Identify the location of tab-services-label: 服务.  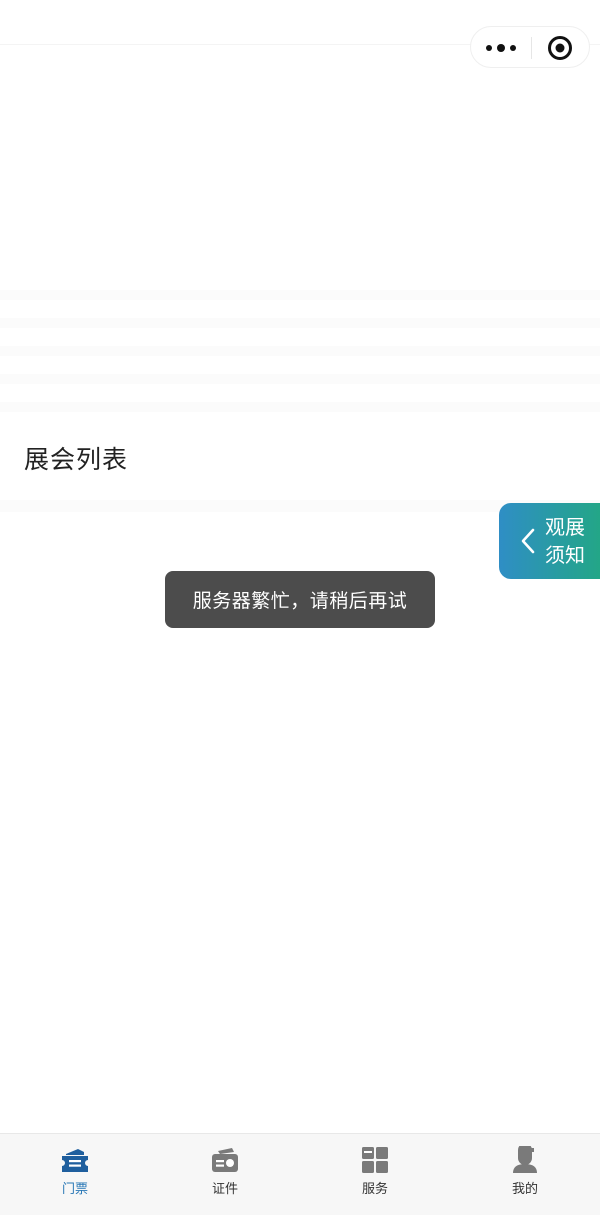
(374, 1189).